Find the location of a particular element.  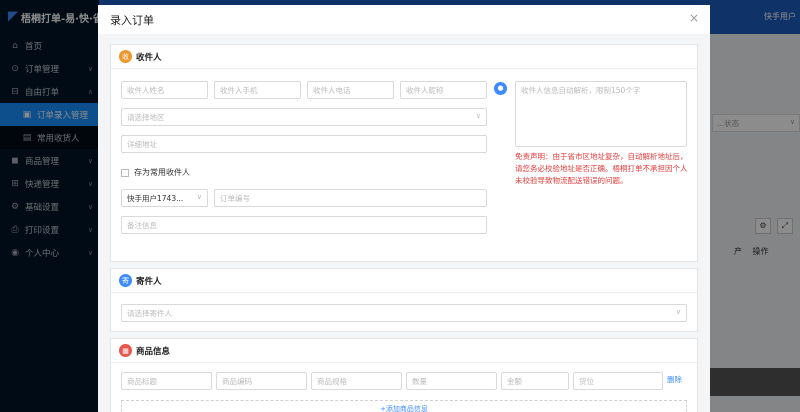

goods-spec-input: 商品规格 is located at coordinates (356, 381).